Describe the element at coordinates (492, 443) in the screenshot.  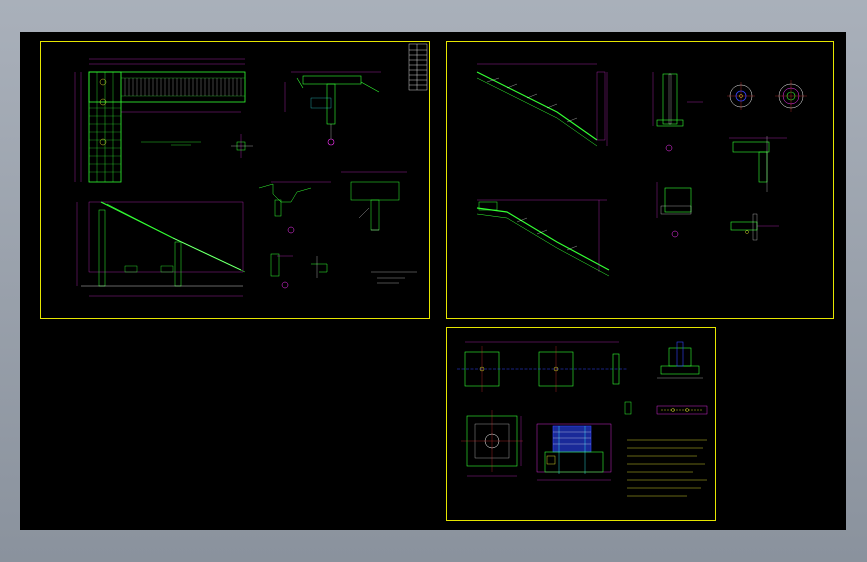
I see `anchor-plate` at that location.